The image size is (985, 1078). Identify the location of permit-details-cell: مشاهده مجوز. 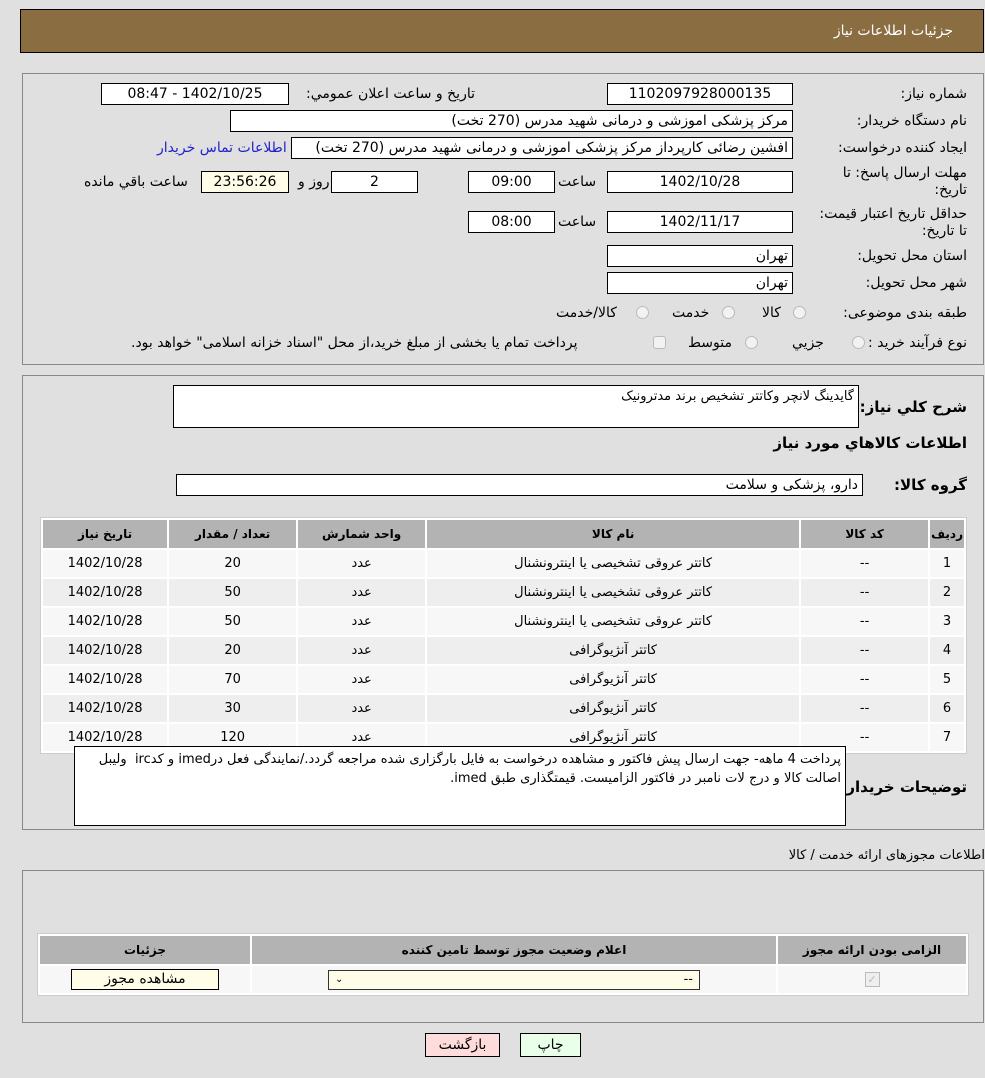
(145, 979).